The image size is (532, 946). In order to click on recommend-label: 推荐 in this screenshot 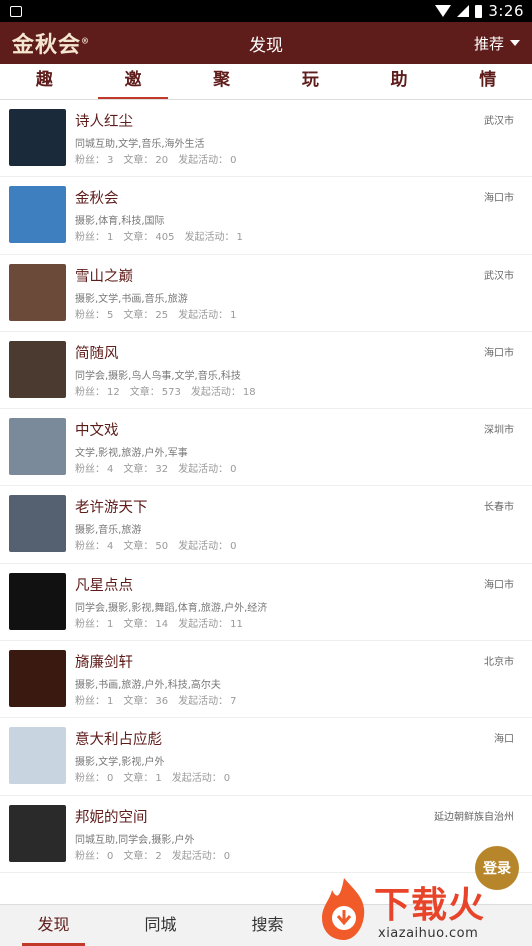, I will do `click(488, 43)`.